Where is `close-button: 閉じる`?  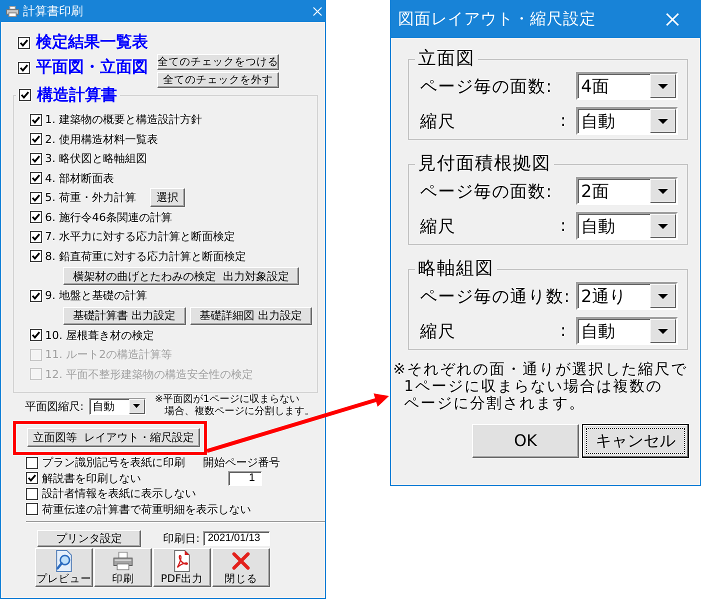 close-button: 閉じる is located at coordinates (241, 567).